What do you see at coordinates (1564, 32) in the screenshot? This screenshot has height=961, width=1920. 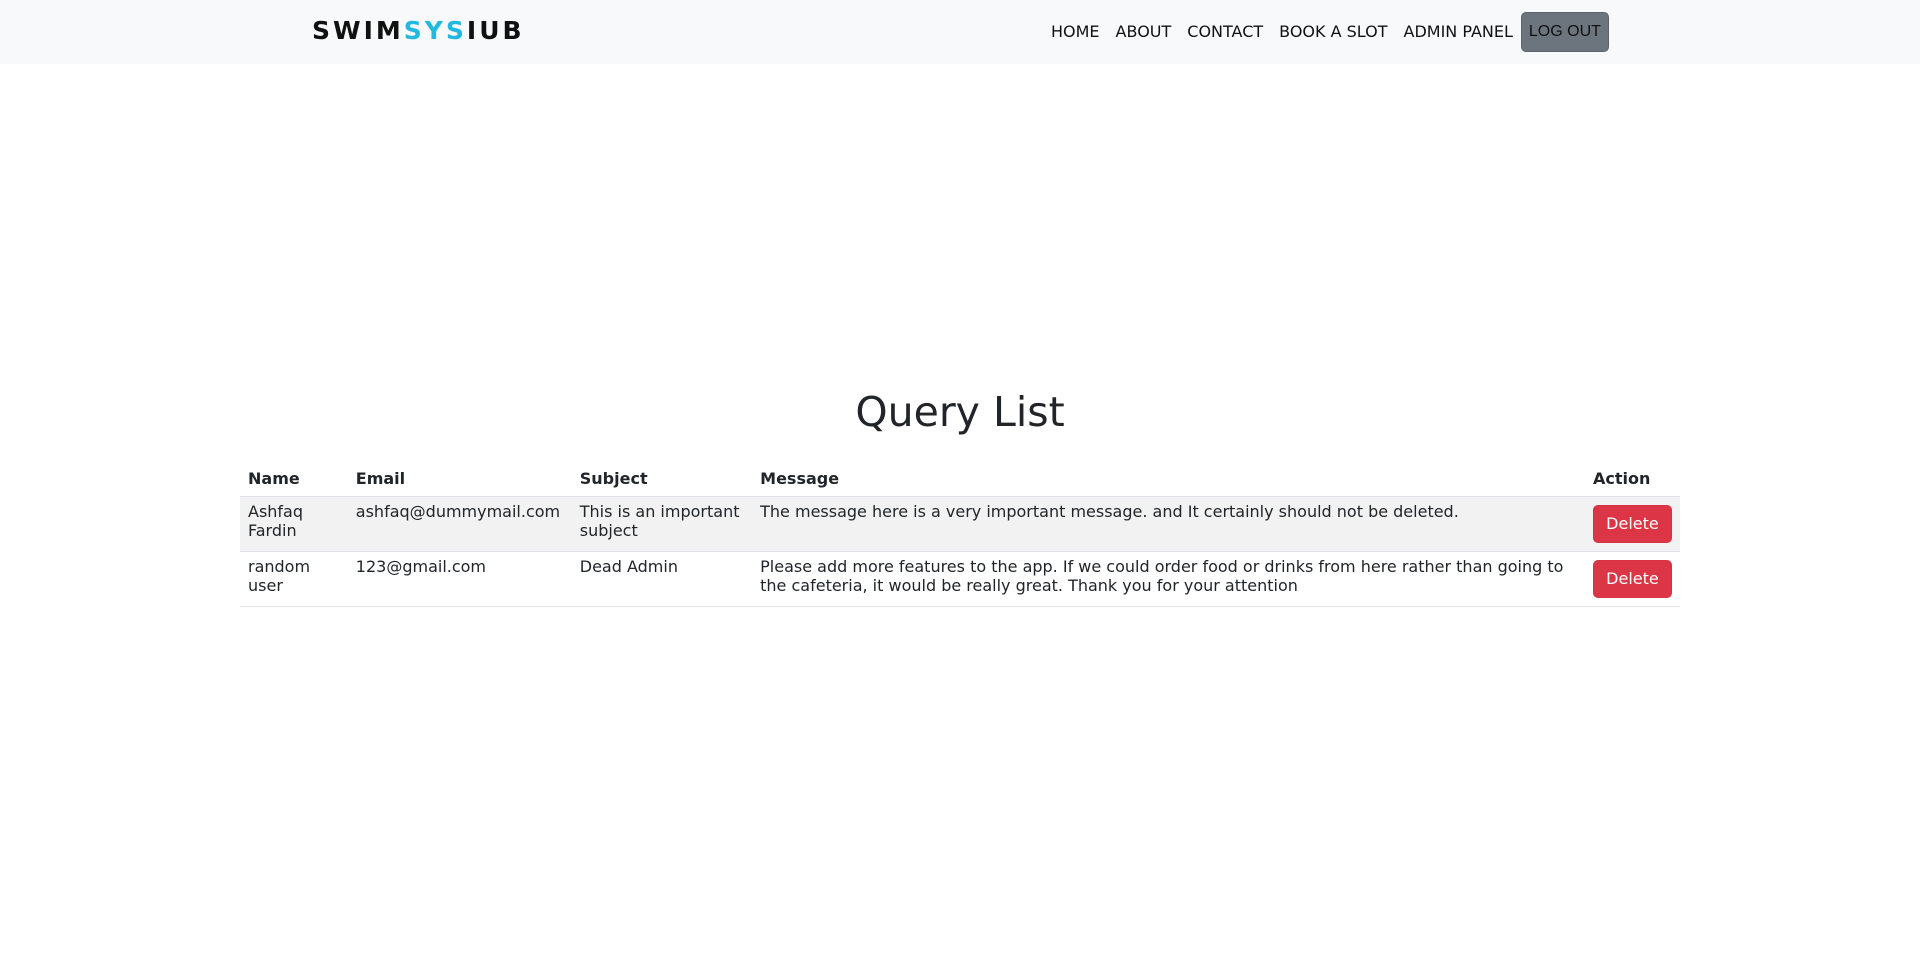 I see `logout-button: LOG OUT` at bounding box center [1564, 32].